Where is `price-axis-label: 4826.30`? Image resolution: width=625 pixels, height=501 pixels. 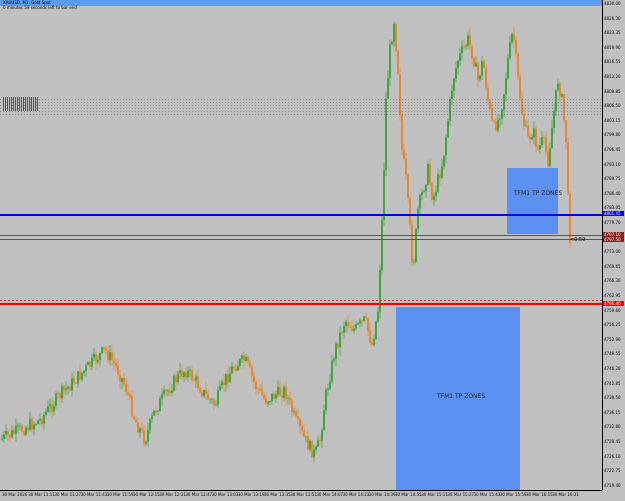
price-axis-label: 4826.30 is located at coordinates (612, 18).